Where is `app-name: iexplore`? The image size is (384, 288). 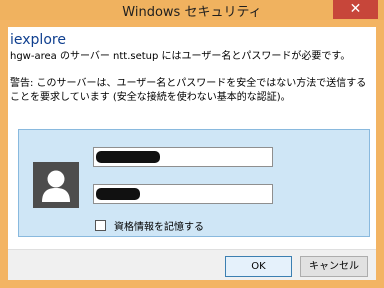 app-name: iexplore is located at coordinates (38, 40).